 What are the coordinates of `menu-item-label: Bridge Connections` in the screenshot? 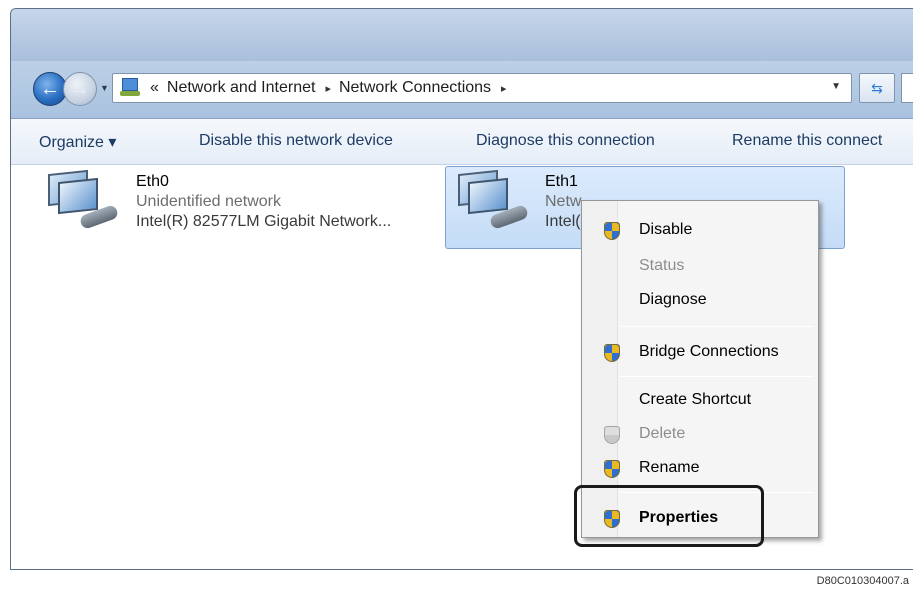 It's located at (709, 351).